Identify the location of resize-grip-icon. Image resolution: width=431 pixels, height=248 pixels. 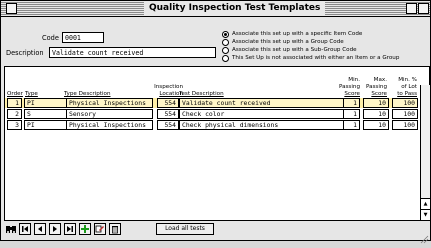
(424, 236).